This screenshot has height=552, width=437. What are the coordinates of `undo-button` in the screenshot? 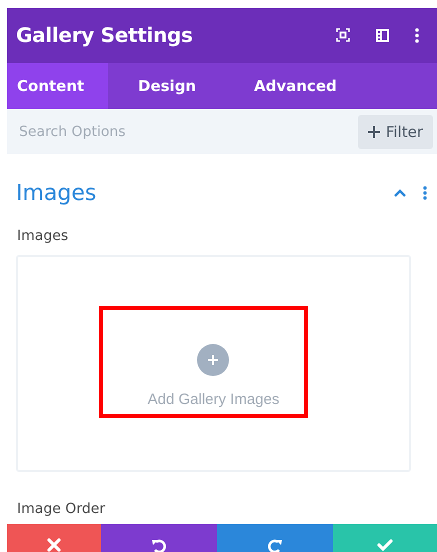 It's located at (159, 538).